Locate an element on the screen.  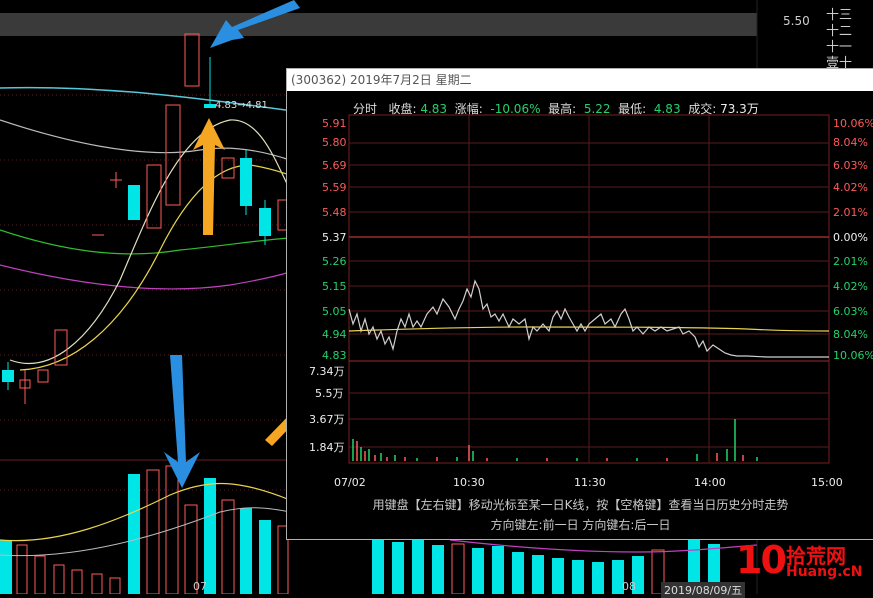
time-axis-3: 14:00 is located at coordinates (710, 482).